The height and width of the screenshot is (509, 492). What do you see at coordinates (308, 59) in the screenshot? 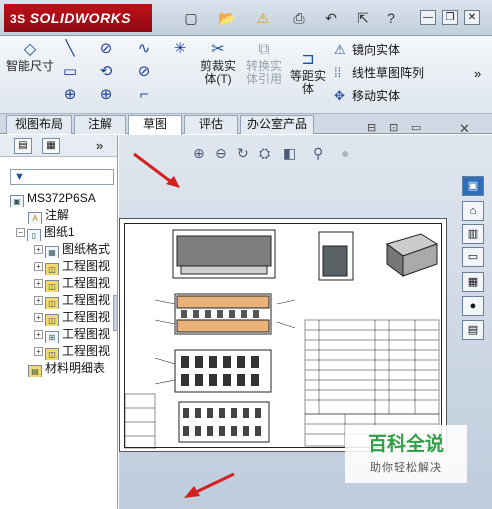
I see `offset-icon: ⊐` at bounding box center [308, 59].